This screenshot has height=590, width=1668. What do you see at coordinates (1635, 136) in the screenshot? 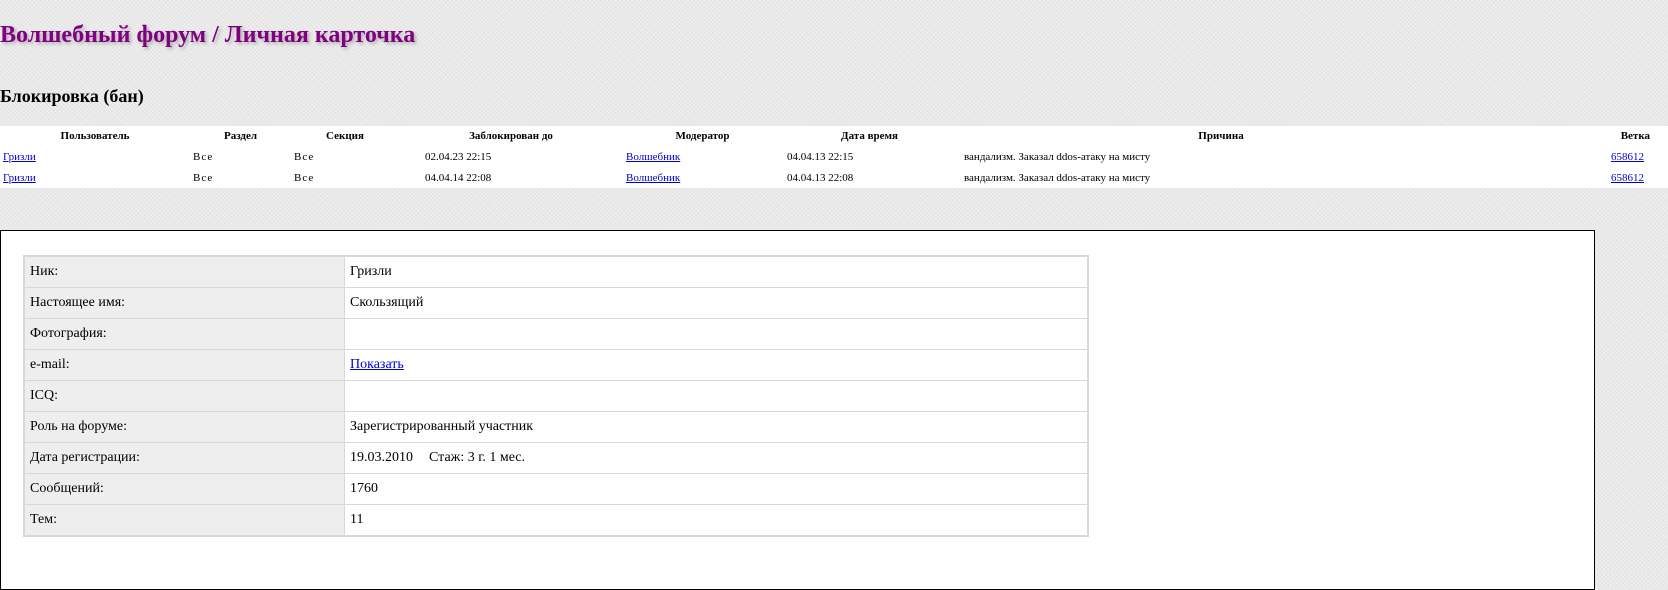
I see `column-header-thread: Ветка` at bounding box center [1635, 136].